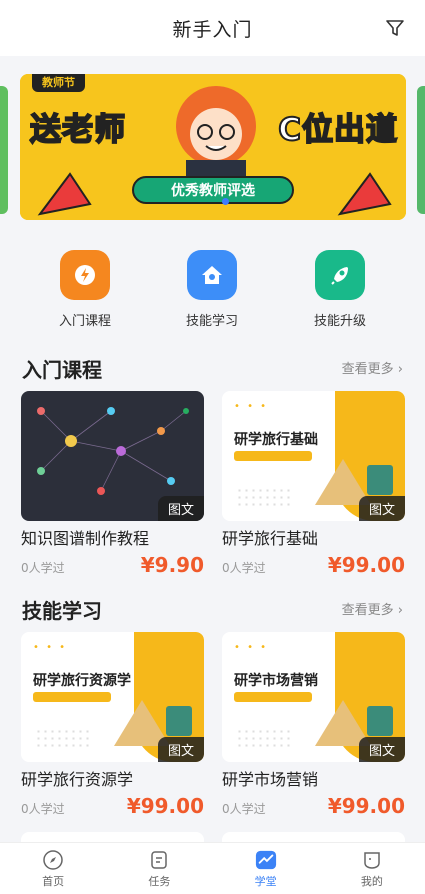 The height and width of the screenshot is (894, 425). I want to click on compass-icon, so click(53, 860).